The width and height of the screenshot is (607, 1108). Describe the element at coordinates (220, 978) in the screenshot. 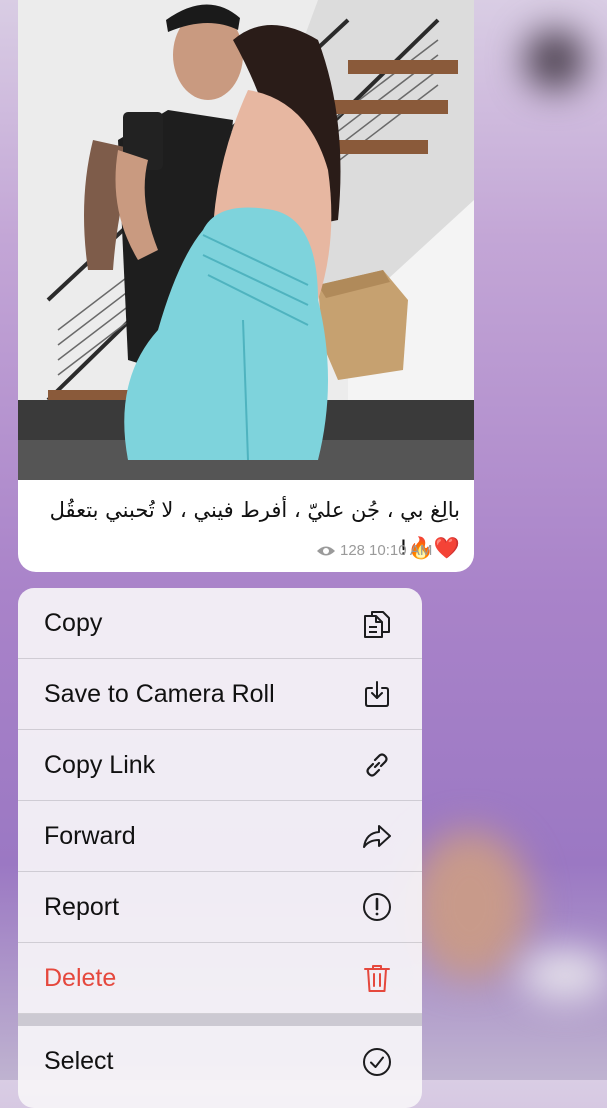

I see `menu-item-delete: Delete` at that location.